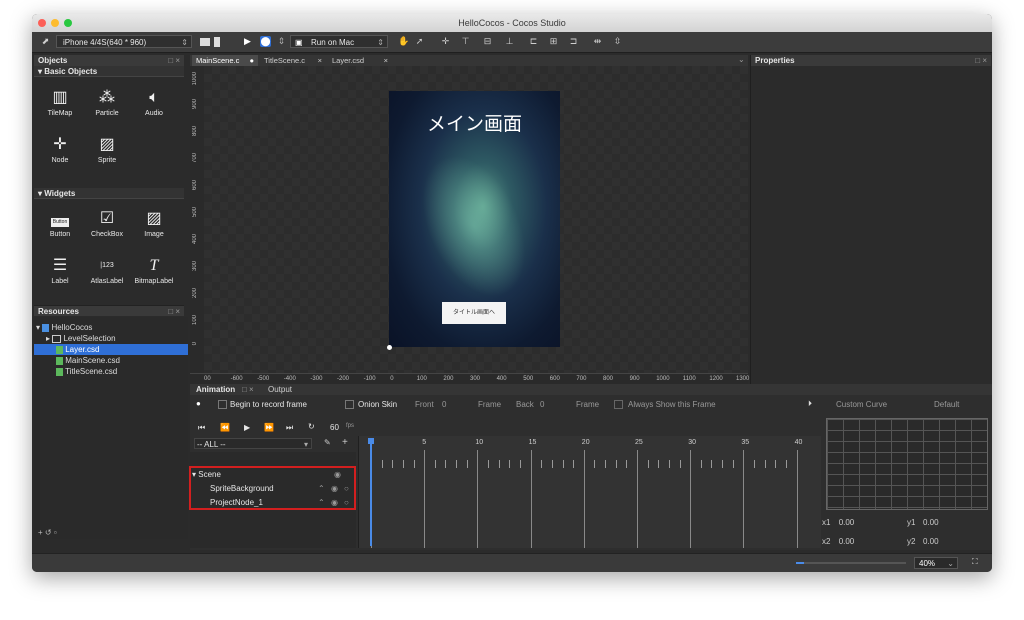 The width and height of the screenshot is (1024, 620). I want to click on y1-input: 0.00, so click(931, 522).